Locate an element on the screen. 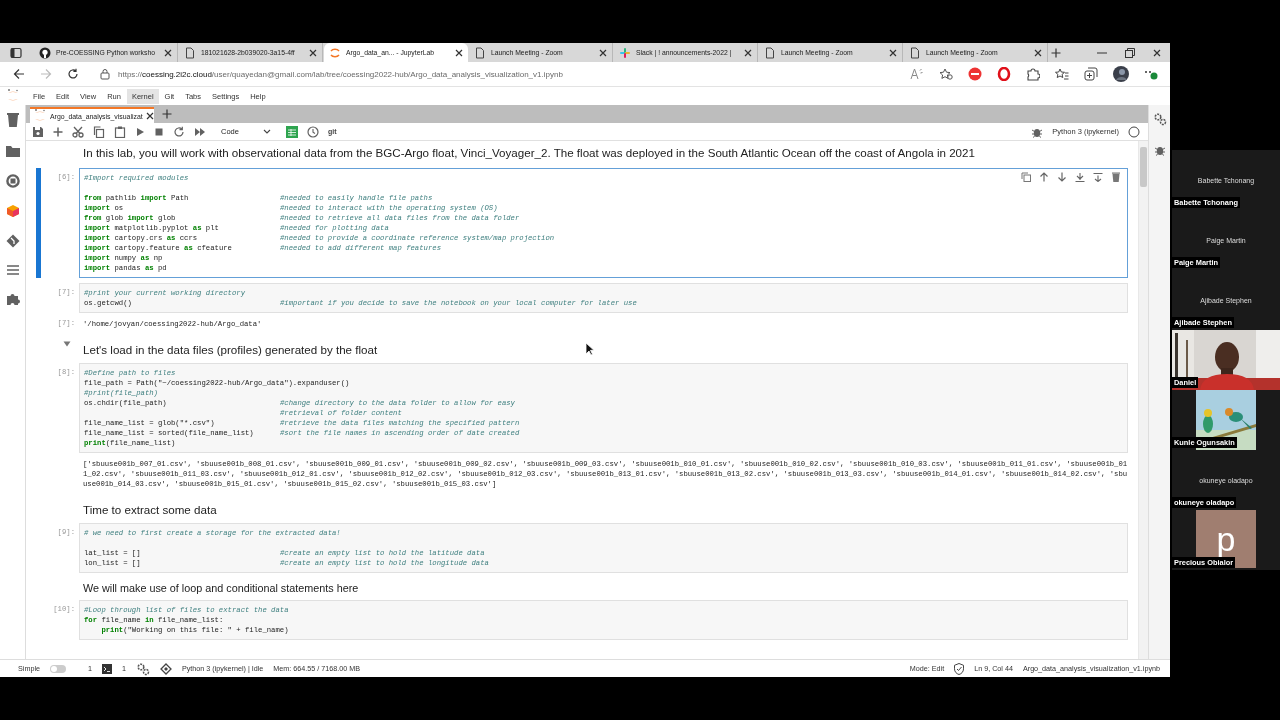 Image resolution: width=1280 pixels, height=720 pixels. simple-mode-toggle is located at coordinates (58, 668).